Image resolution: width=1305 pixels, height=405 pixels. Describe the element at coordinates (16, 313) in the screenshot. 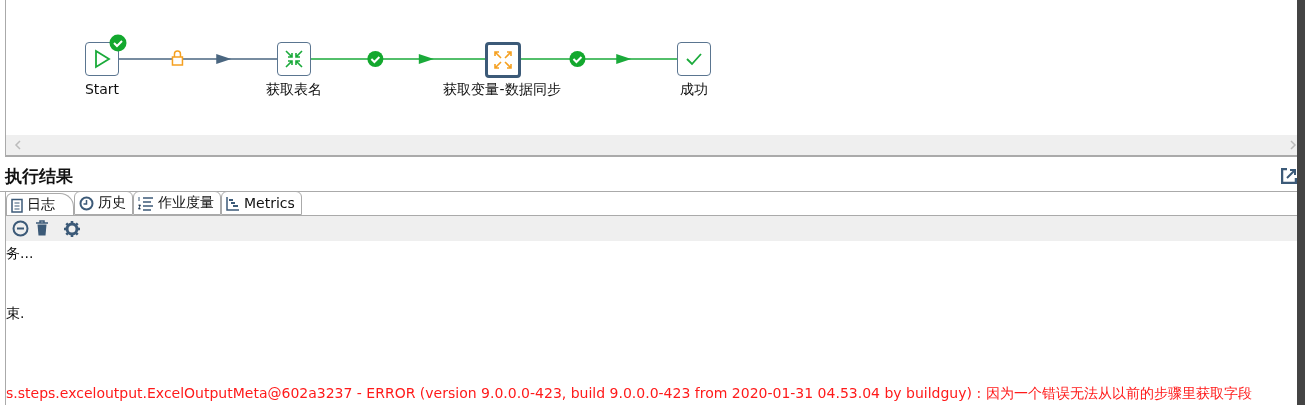

I see `log-line: 束.` at that location.